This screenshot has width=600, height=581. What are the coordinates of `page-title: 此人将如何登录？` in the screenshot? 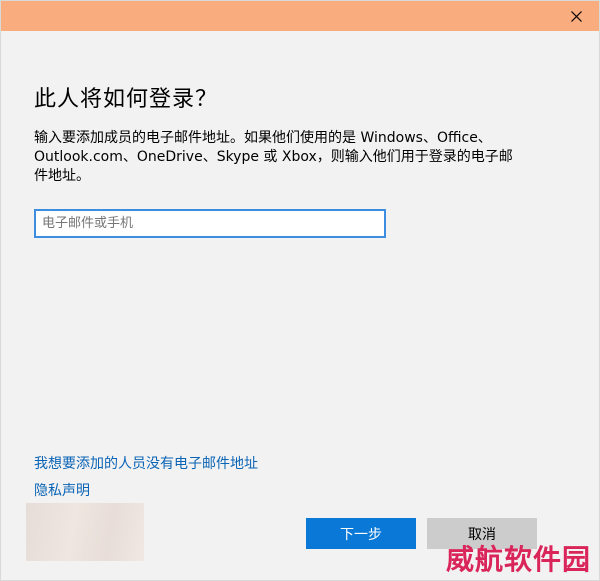 It's located at (126, 99).